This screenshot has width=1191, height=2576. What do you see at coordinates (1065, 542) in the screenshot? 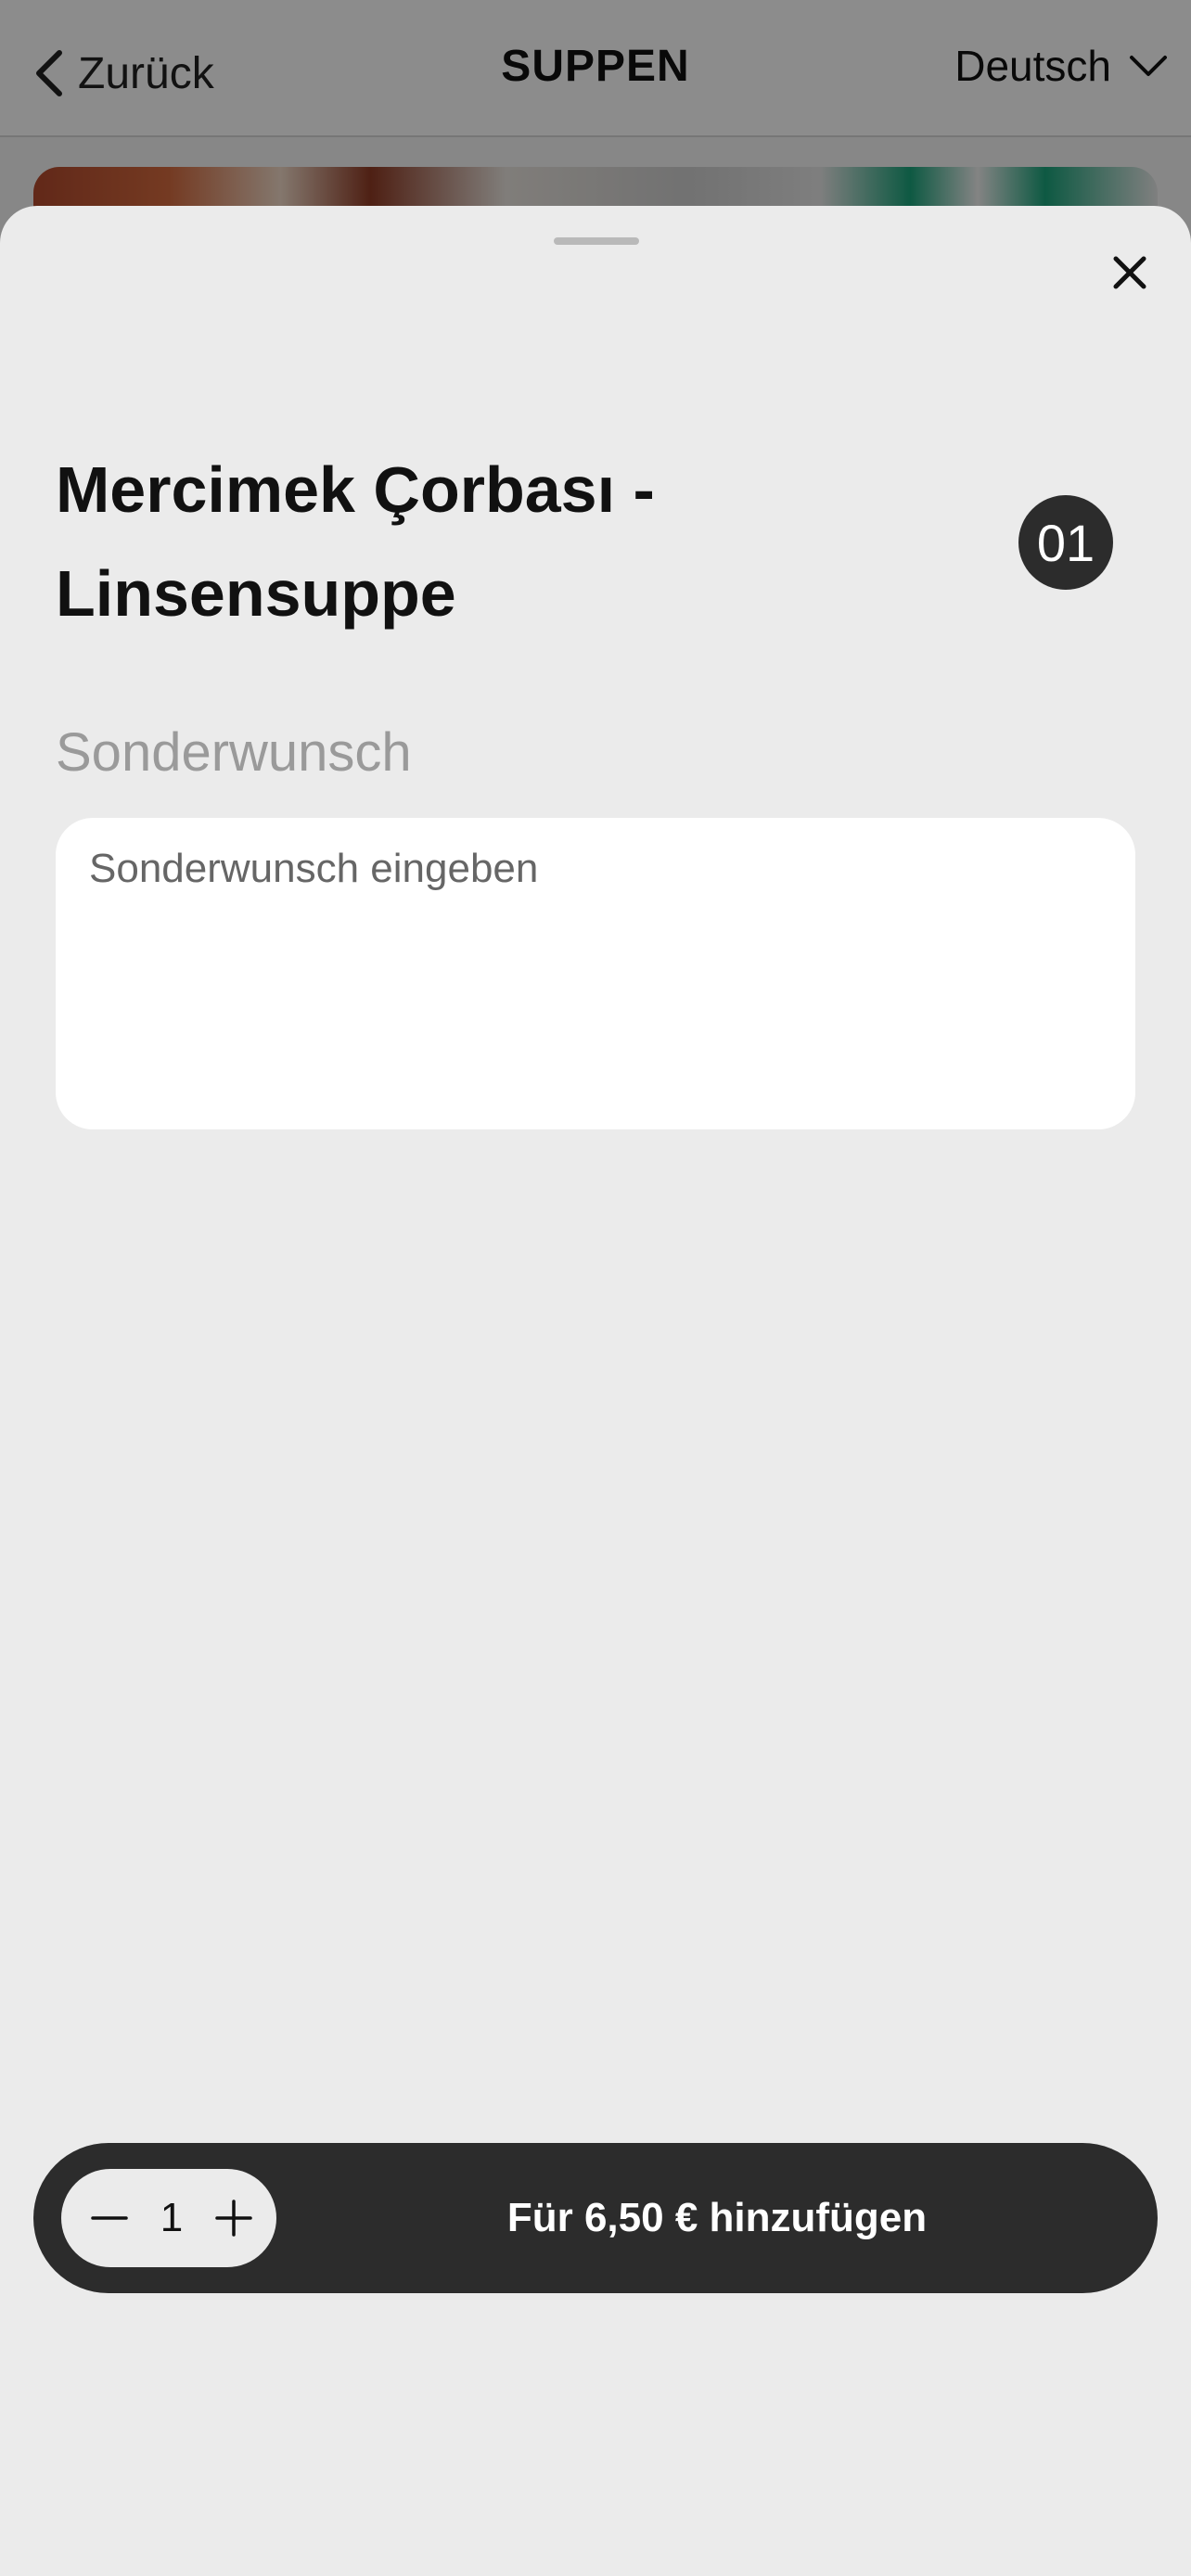
I see `product-number-badge: 01` at bounding box center [1065, 542].